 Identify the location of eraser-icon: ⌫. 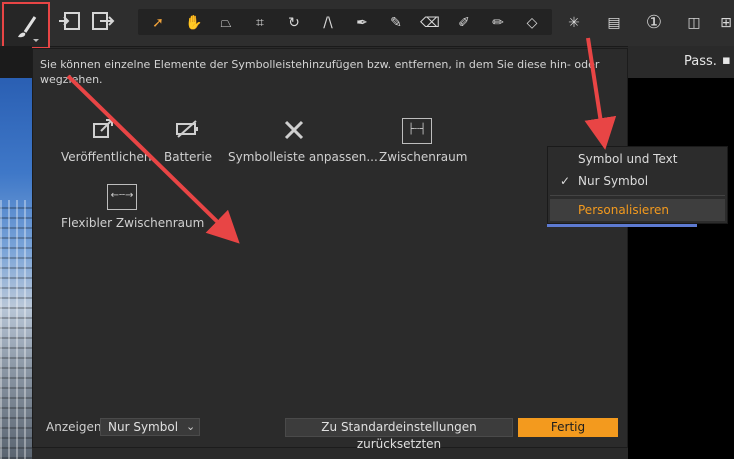
(430, 23).